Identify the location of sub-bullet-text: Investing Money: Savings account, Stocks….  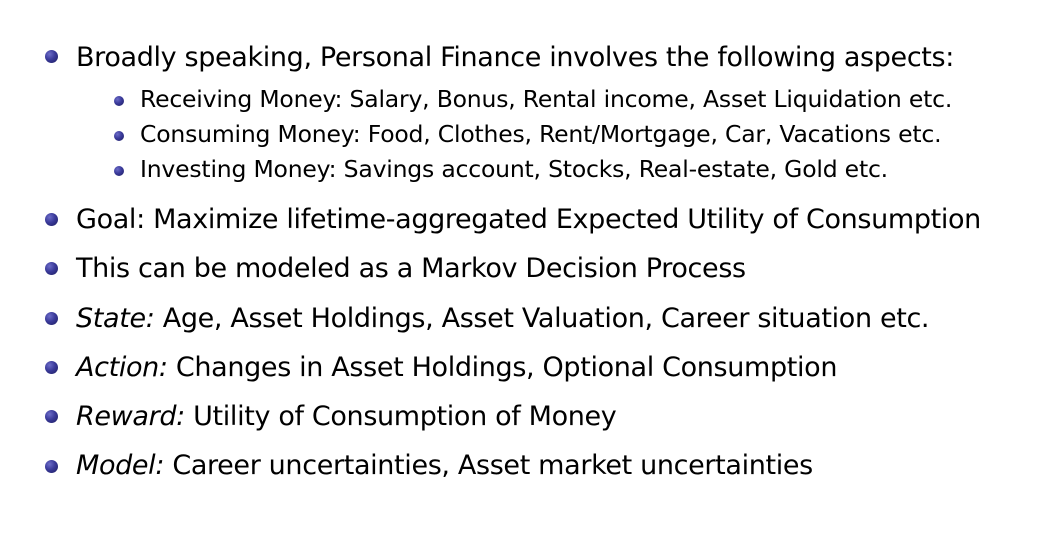
(514, 169).